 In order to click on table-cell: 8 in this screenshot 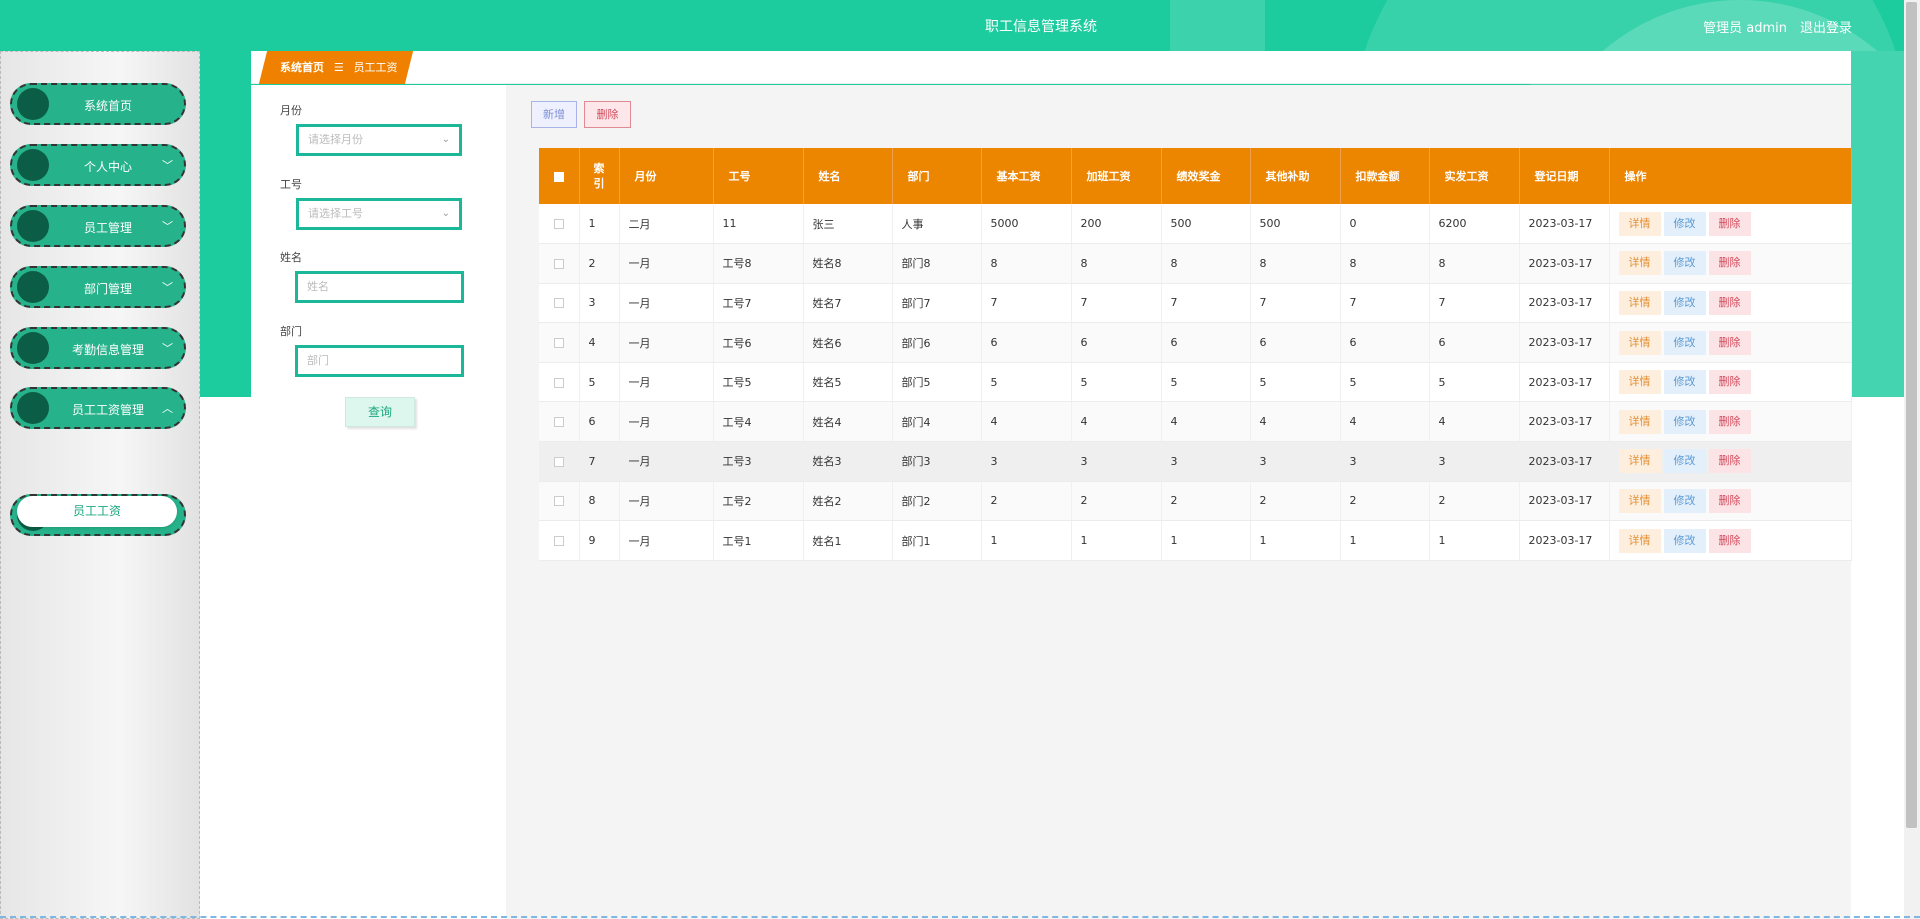, I will do `click(1206, 263)`.